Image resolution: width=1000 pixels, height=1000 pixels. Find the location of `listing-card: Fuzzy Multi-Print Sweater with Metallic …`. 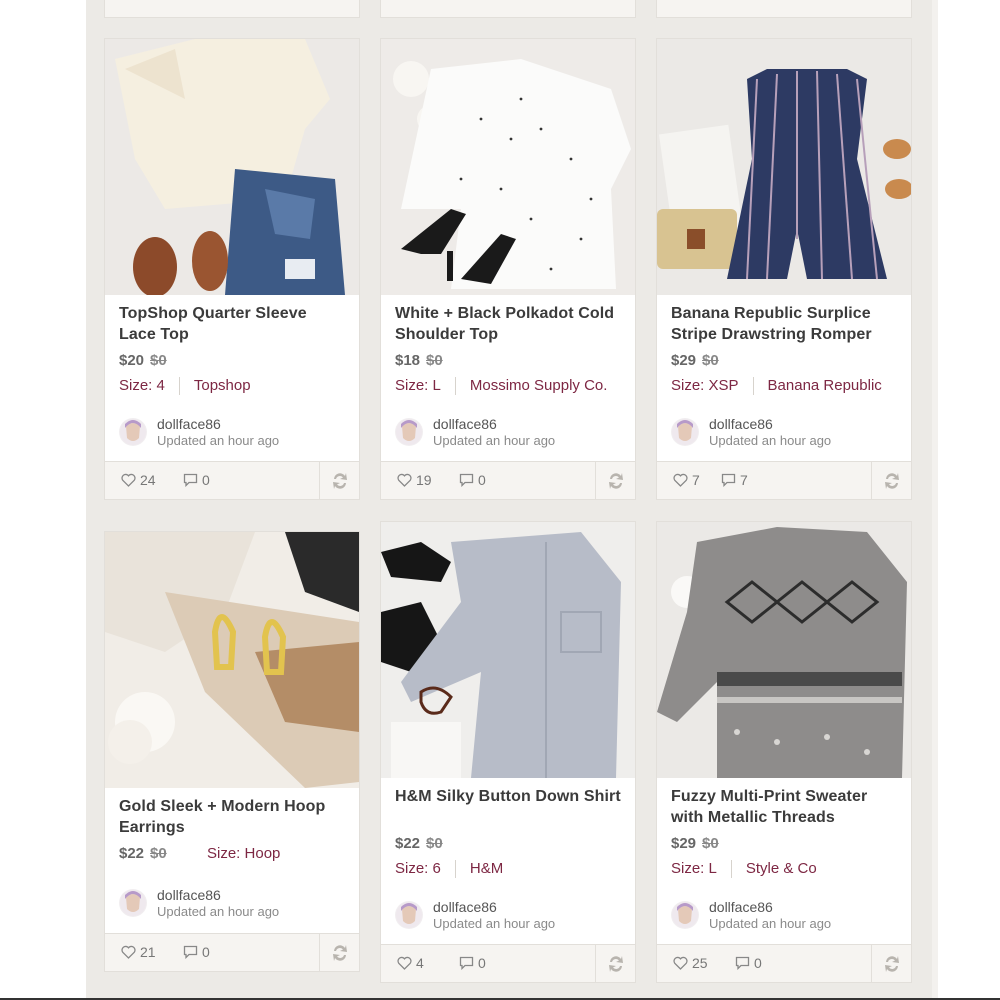

listing-card: Fuzzy Multi-Print Sweater with Metallic … is located at coordinates (784, 752).